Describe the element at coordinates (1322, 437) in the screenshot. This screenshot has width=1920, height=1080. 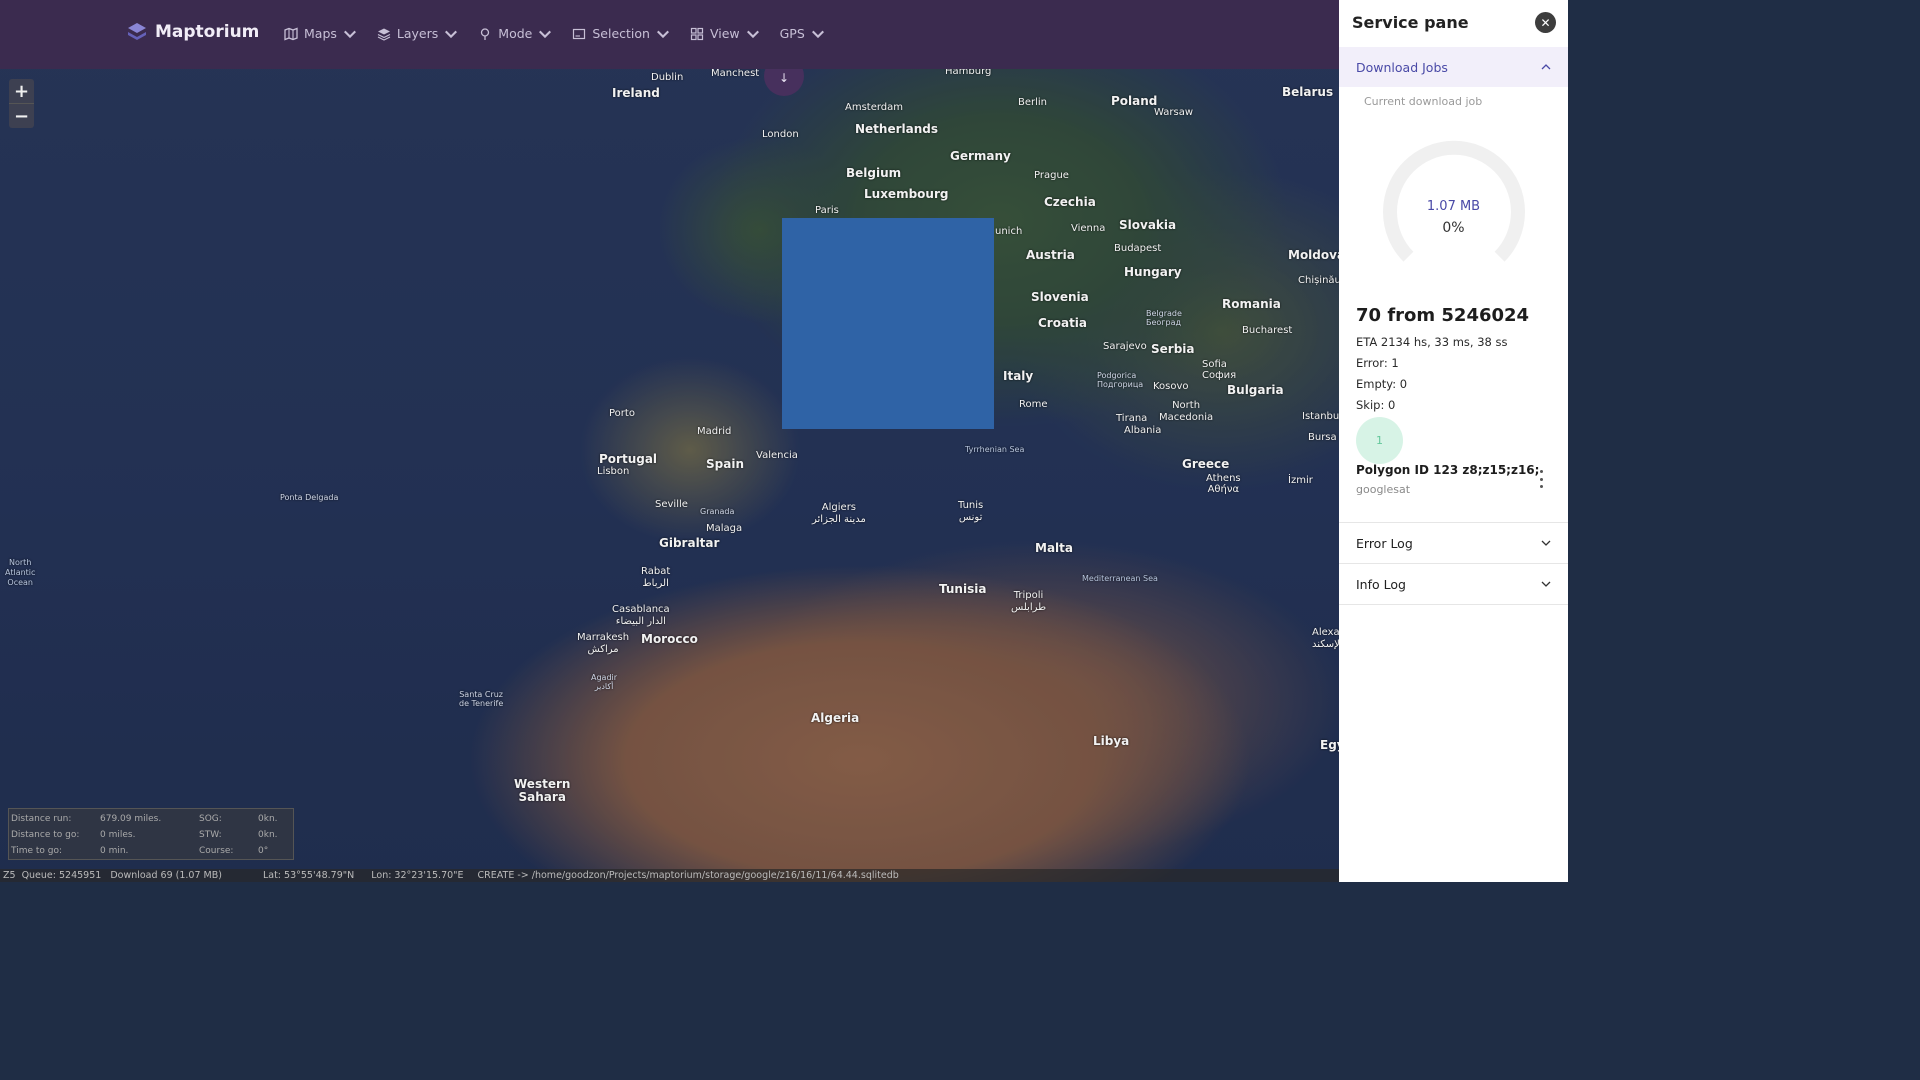
I see `map-label: Bursa` at that location.